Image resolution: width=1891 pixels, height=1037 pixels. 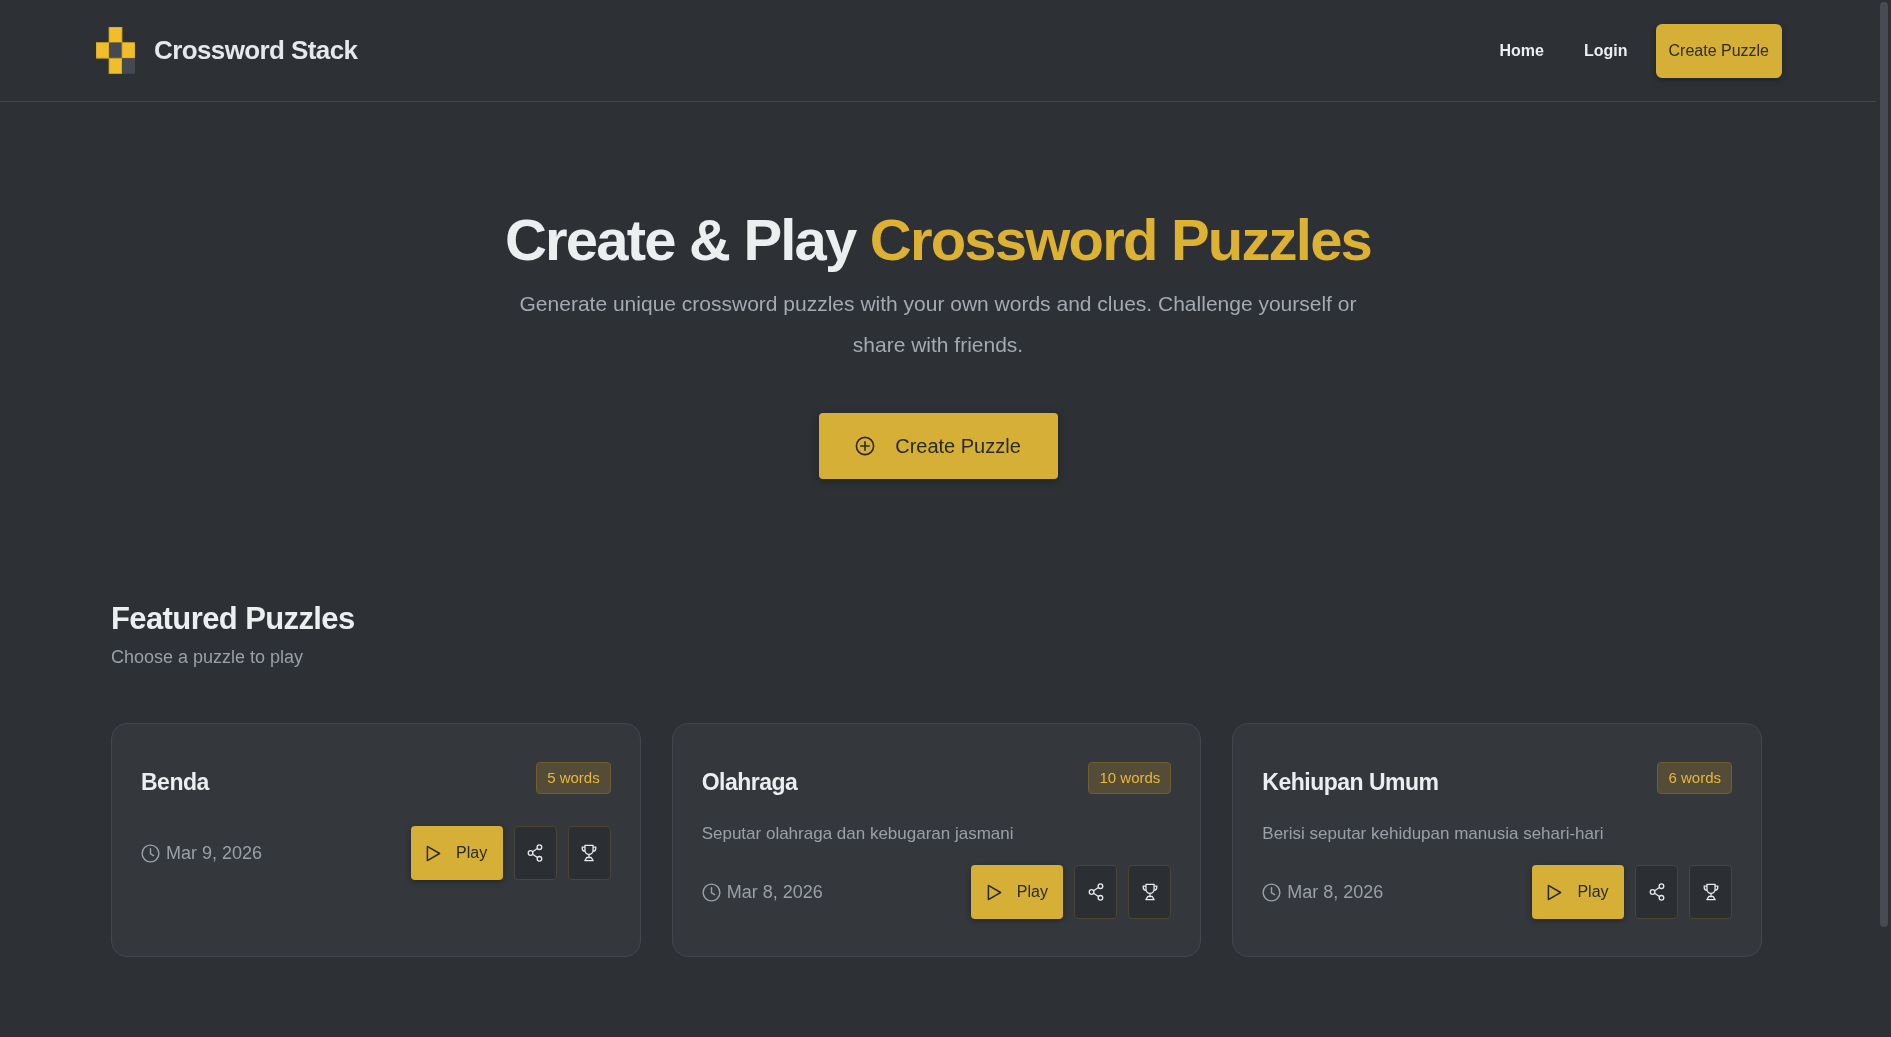 What do you see at coordinates (1605, 50) in the screenshot?
I see `nav-link: Login` at bounding box center [1605, 50].